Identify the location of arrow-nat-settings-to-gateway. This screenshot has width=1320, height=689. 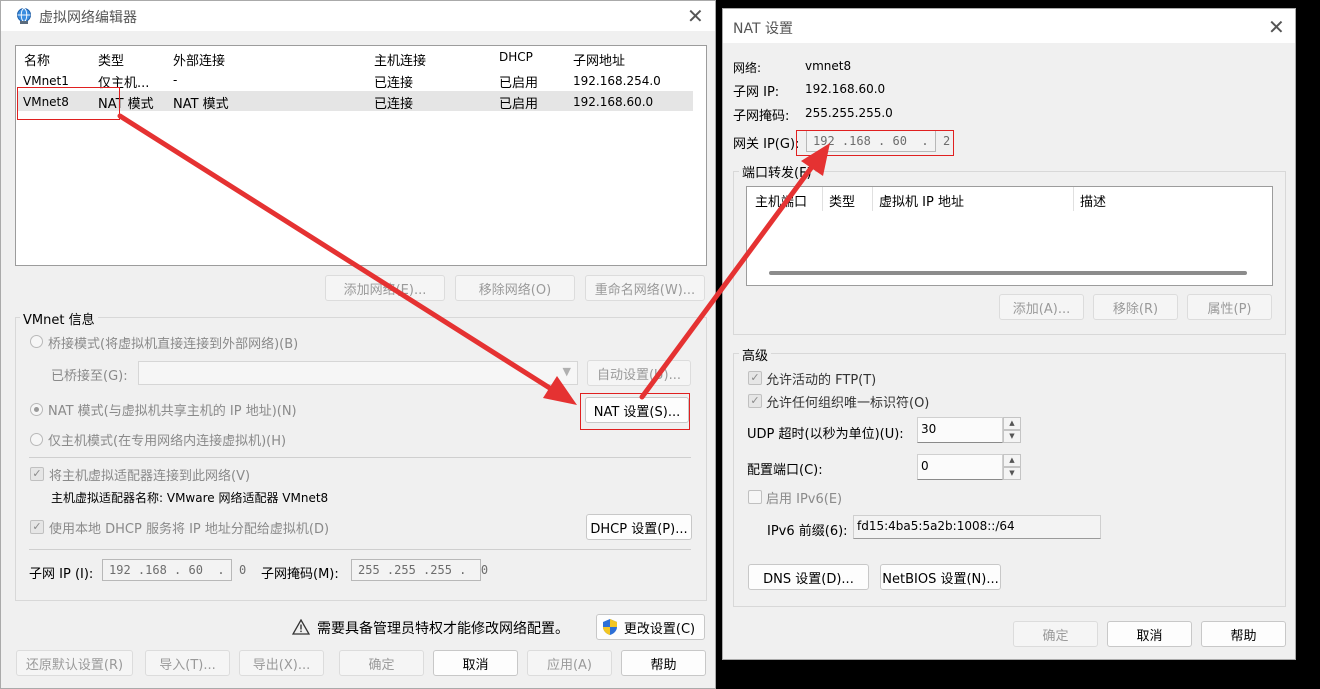
(729, 278).